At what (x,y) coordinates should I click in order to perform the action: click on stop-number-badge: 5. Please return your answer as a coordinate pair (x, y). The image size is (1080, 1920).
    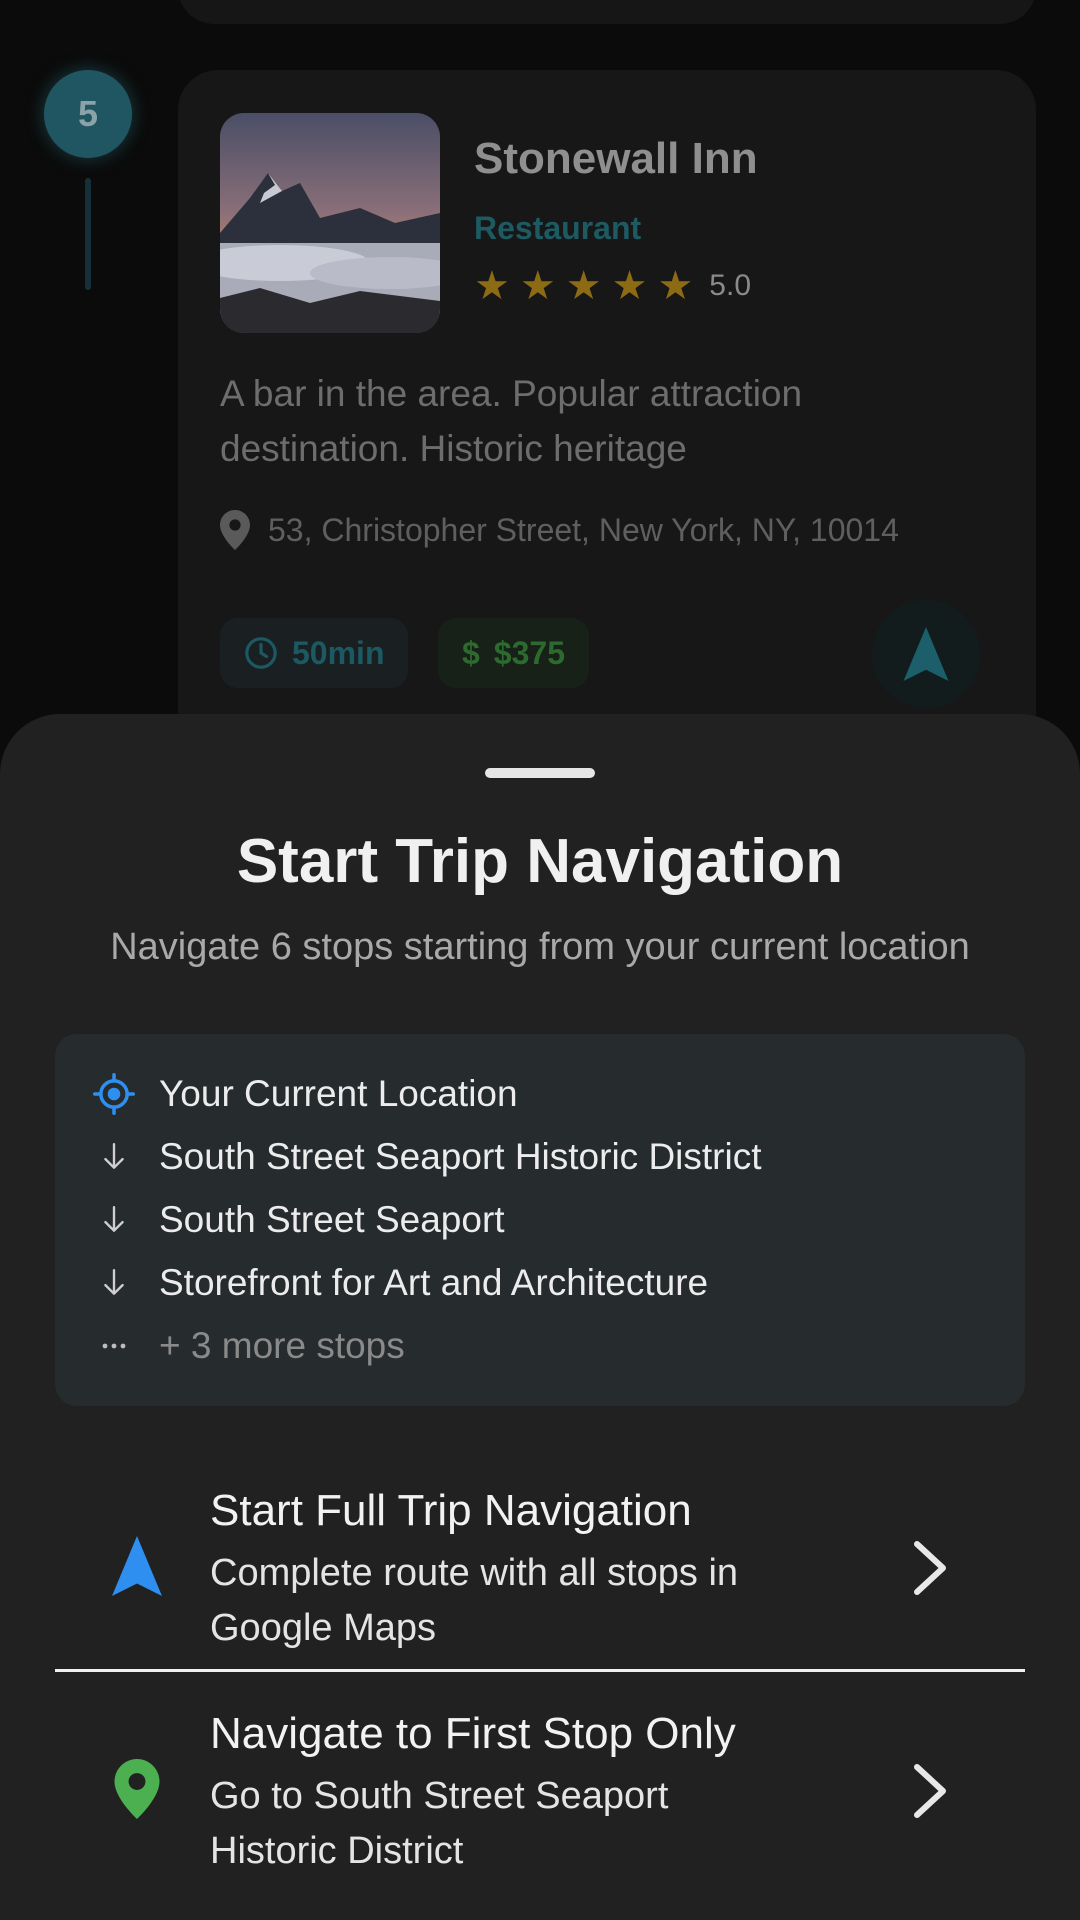
    Looking at the image, I should click on (88, 114).